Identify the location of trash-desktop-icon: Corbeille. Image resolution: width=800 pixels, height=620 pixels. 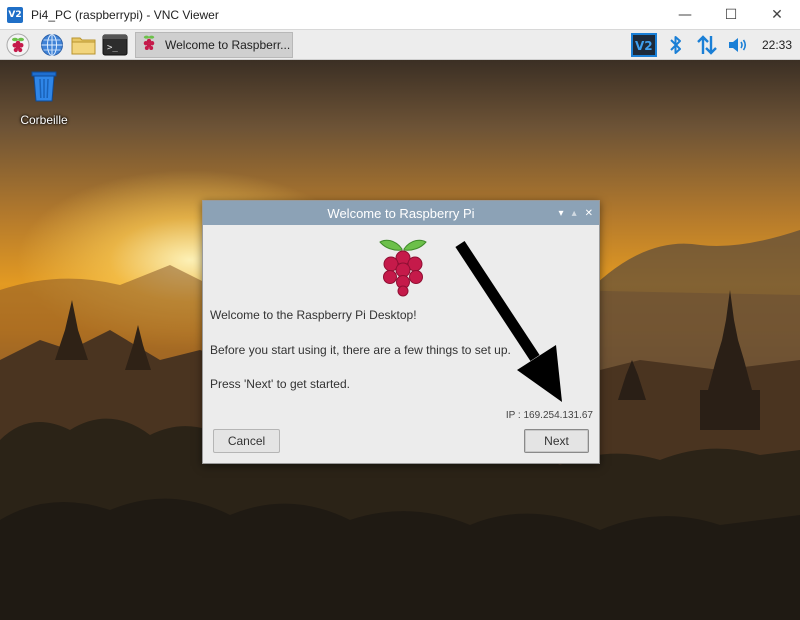
(44, 97).